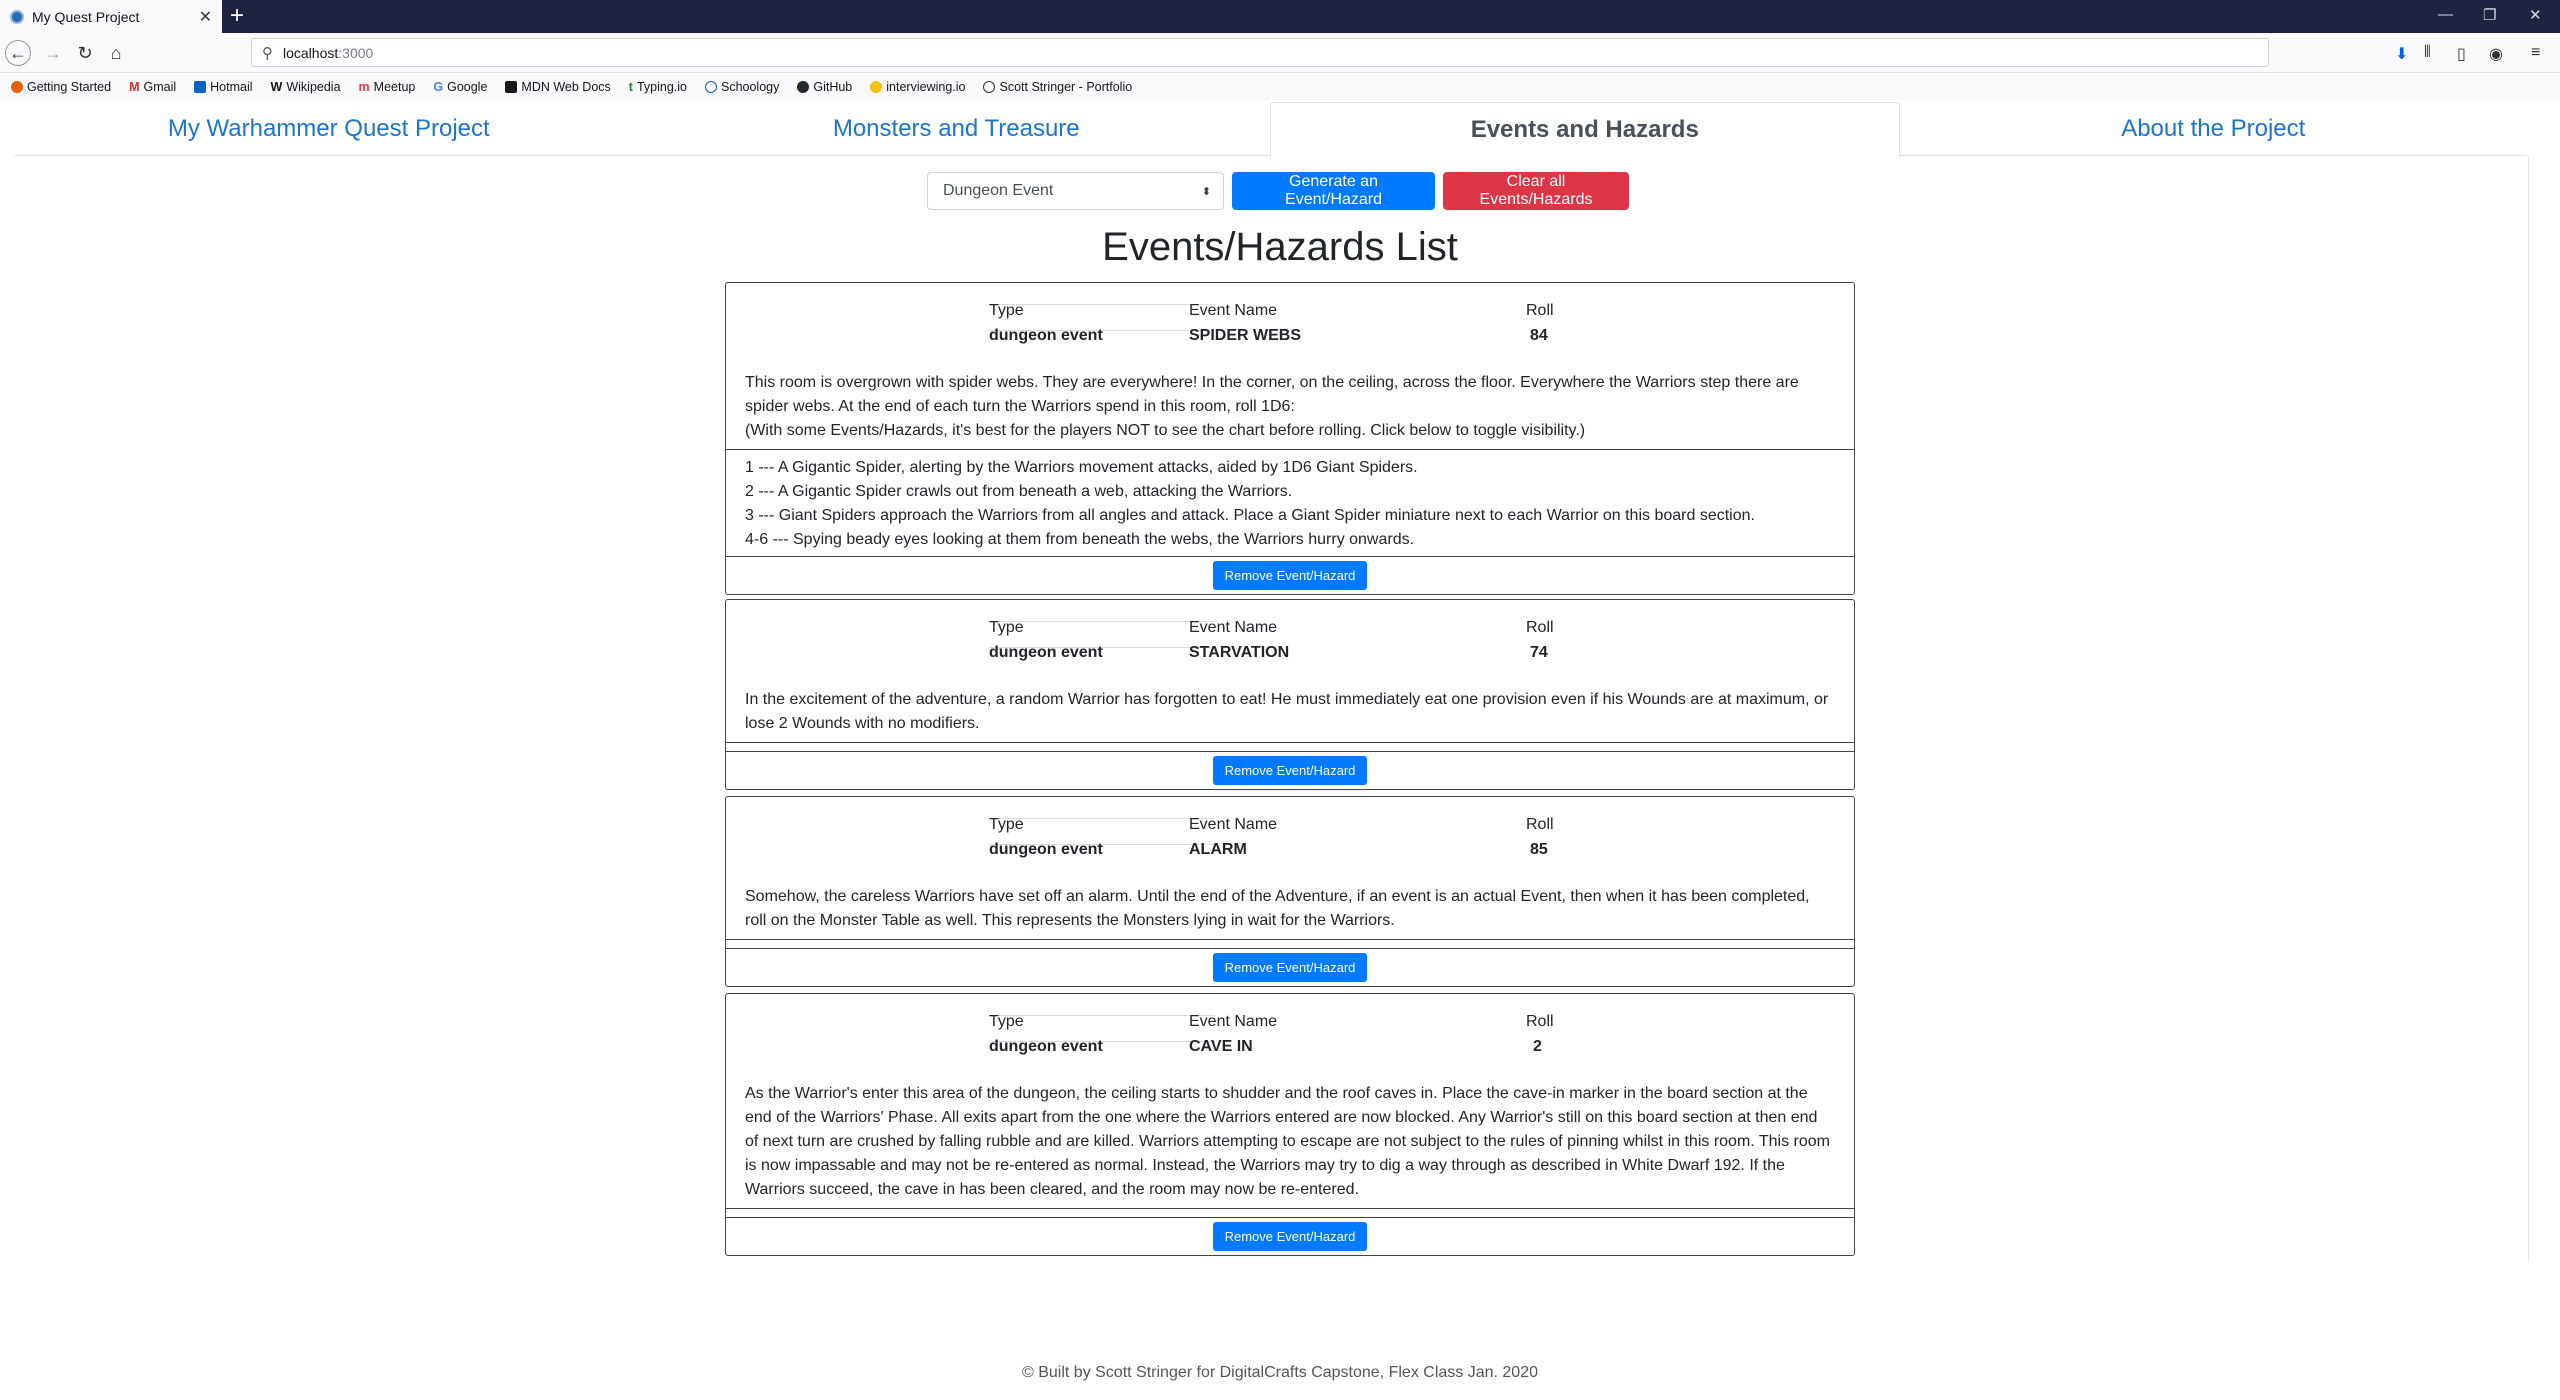 The width and height of the screenshot is (2560, 1400). What do you see at coordinates (957, 128) in the screenshot?
I see `tab-monsters-treasure: Monsters and Treasure` at bounding box center [957, 128].